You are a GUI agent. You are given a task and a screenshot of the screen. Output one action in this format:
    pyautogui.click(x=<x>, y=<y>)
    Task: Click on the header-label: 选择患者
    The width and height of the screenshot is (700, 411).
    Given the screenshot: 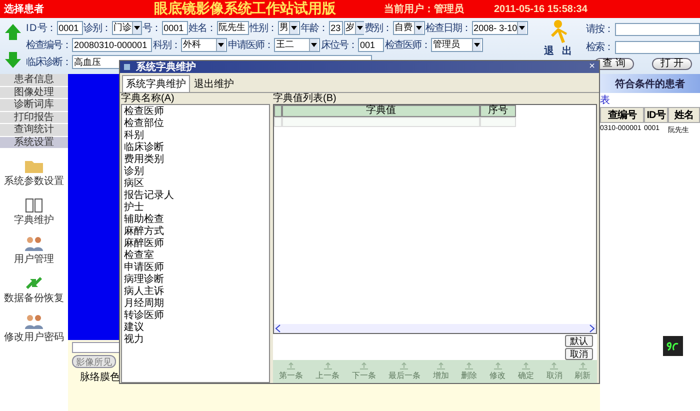 What is the action you would take?
    pyautogui.click(x=24, y=9)
    